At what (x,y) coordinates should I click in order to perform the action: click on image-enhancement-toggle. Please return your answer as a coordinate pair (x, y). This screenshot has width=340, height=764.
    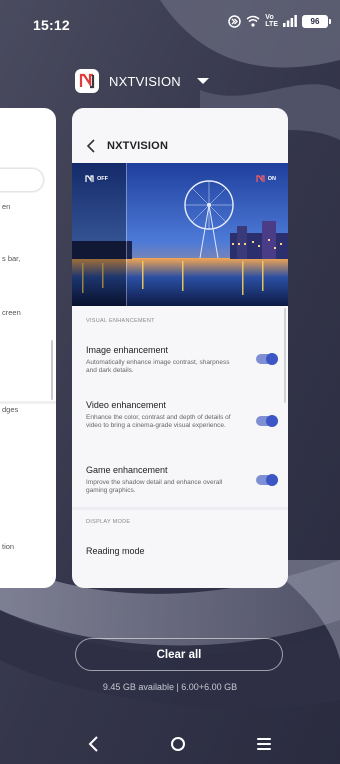
    Looking at the image, I should click on (267, 359).